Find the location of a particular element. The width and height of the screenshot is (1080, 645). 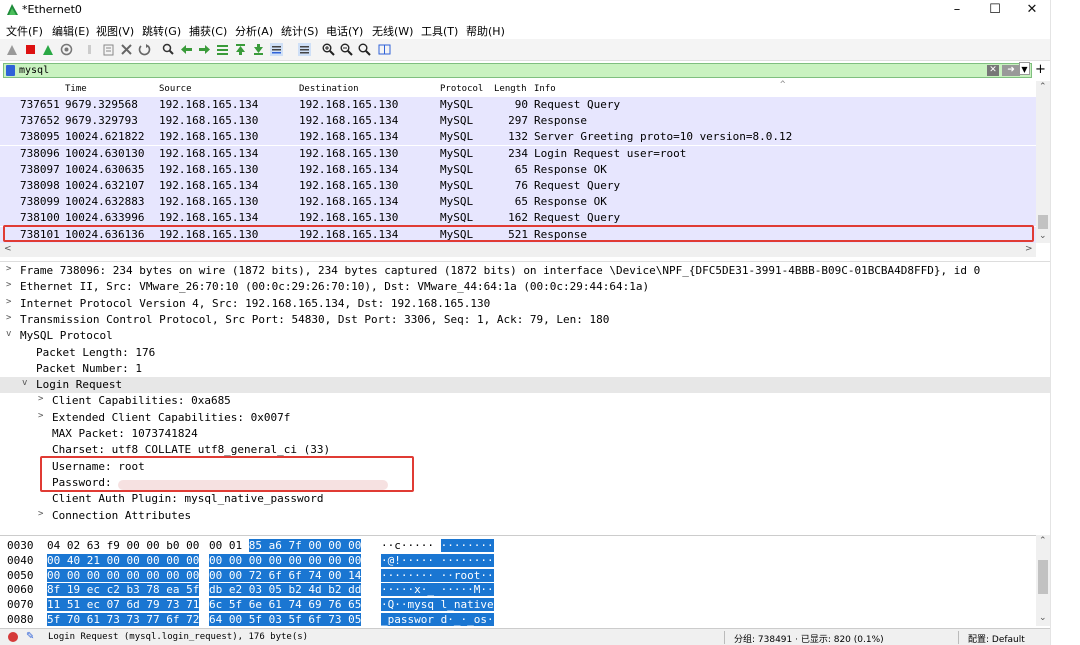

menu-capture: 捕获(C) is located at coordinates (208, 31).